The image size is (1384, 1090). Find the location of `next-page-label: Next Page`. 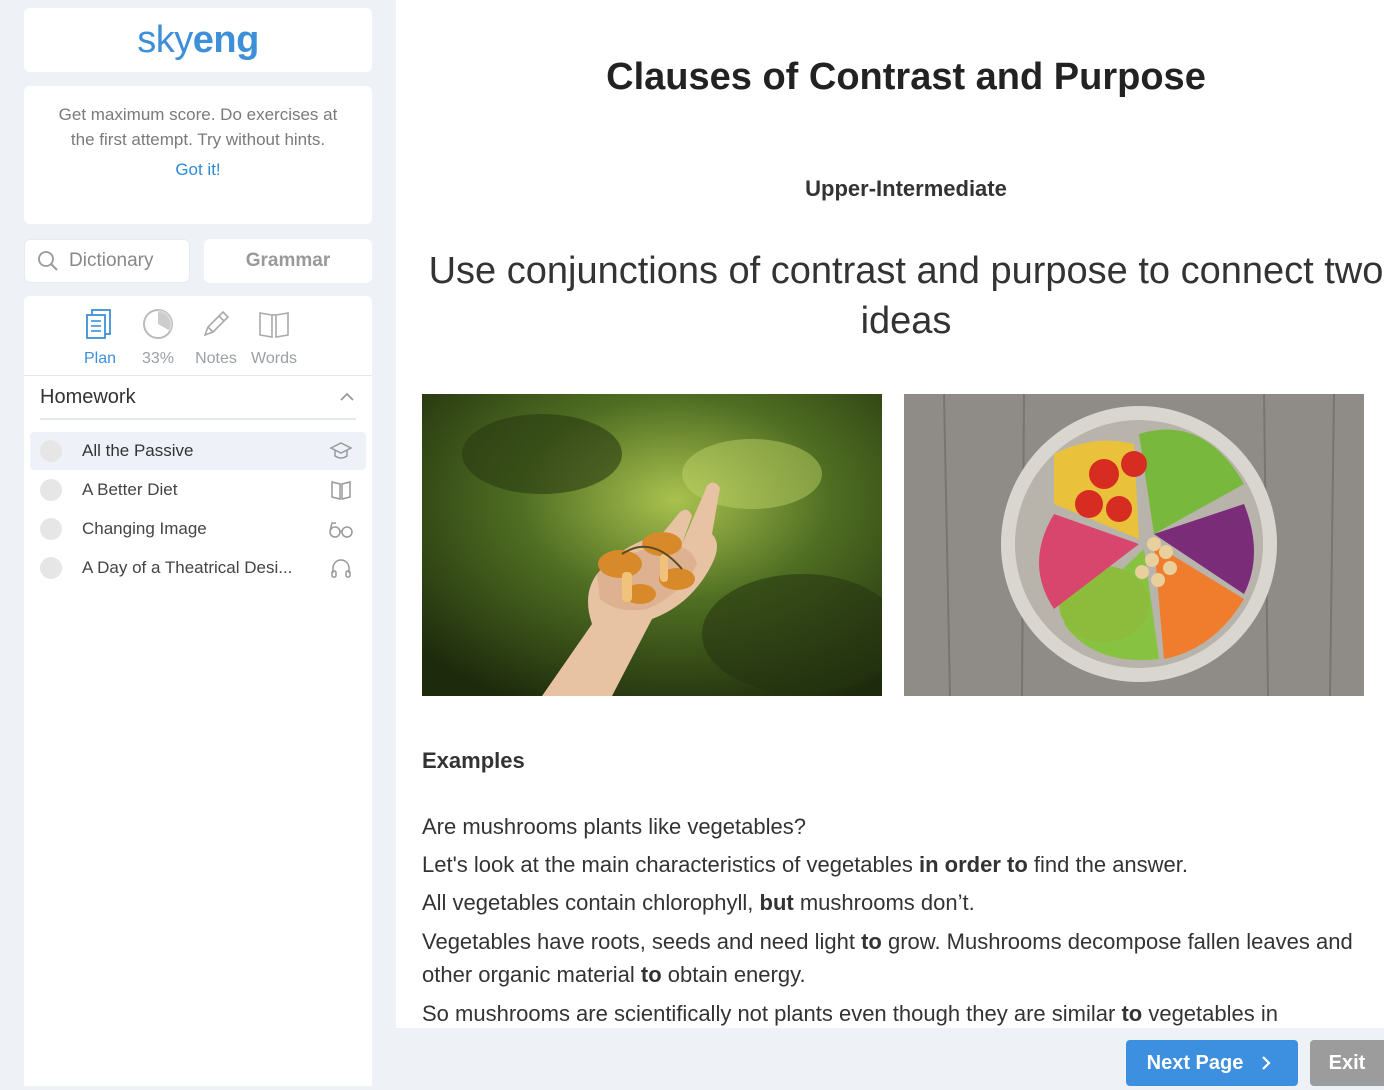

next-page-label: Next Page is located at coordinates (1195, 1062).